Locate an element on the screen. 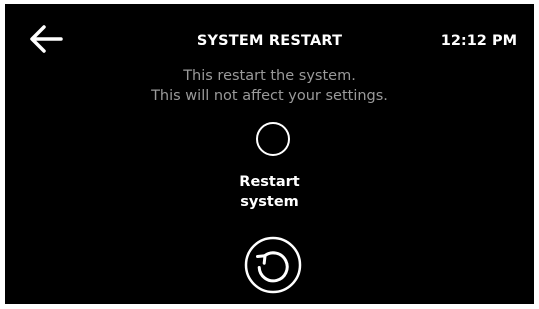  restart-button is located at coordinates (273, 265).